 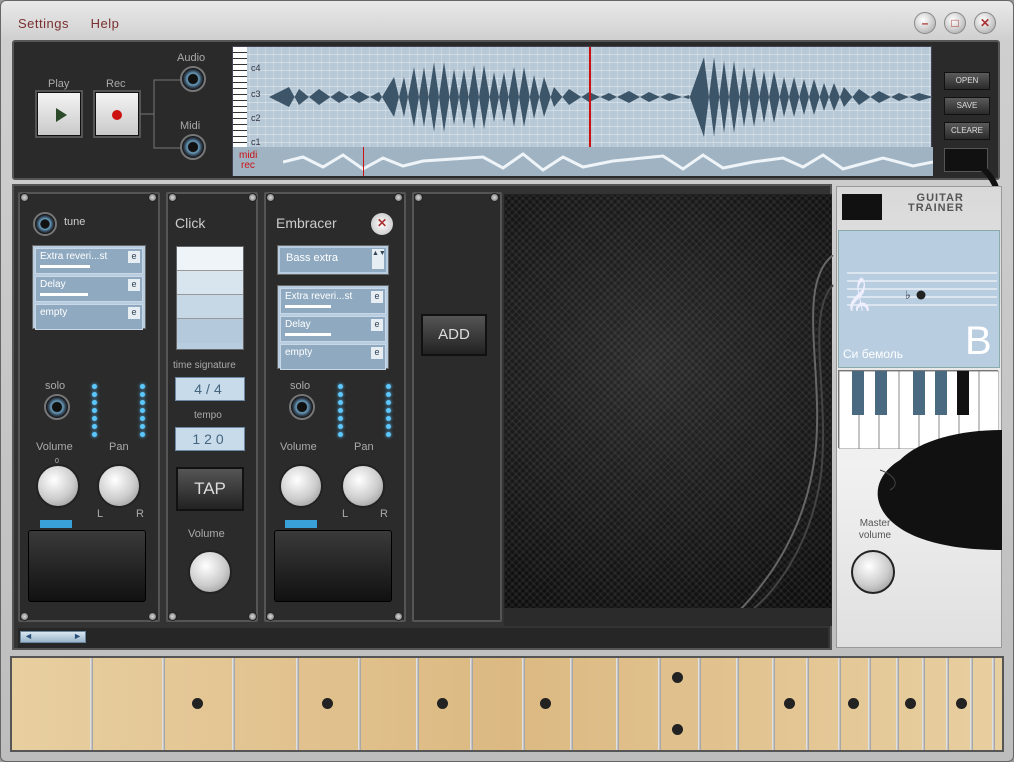 What do you see at coordinates (75, 222) in the screenshot?
I see `tune-label: tune` at bounding box center [75, 222].